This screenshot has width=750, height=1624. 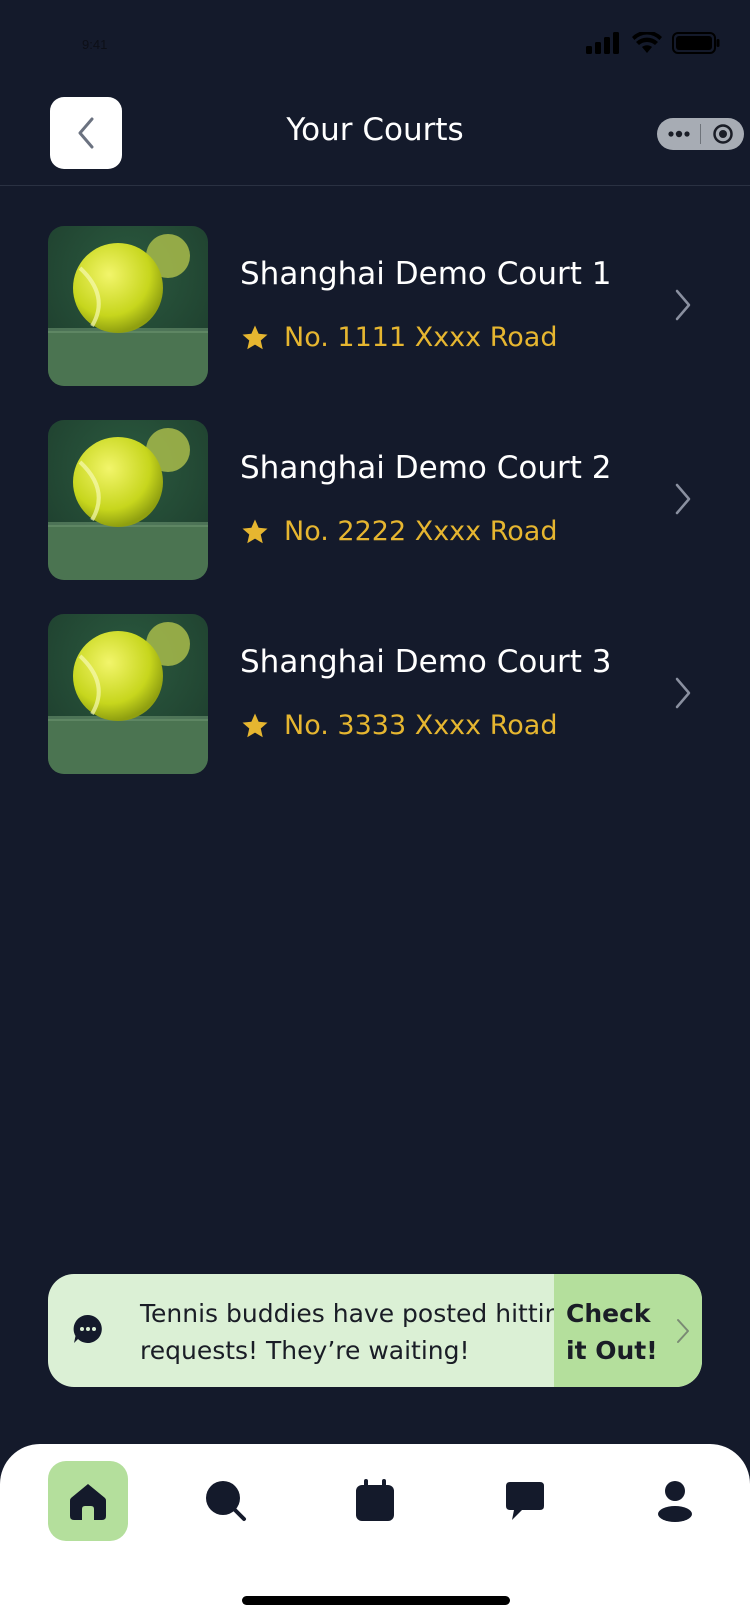 I want to click on court-list-item: Shanghai Demo Court 1 No. 1111 Xxxx Road, so click(x=378, y=306).